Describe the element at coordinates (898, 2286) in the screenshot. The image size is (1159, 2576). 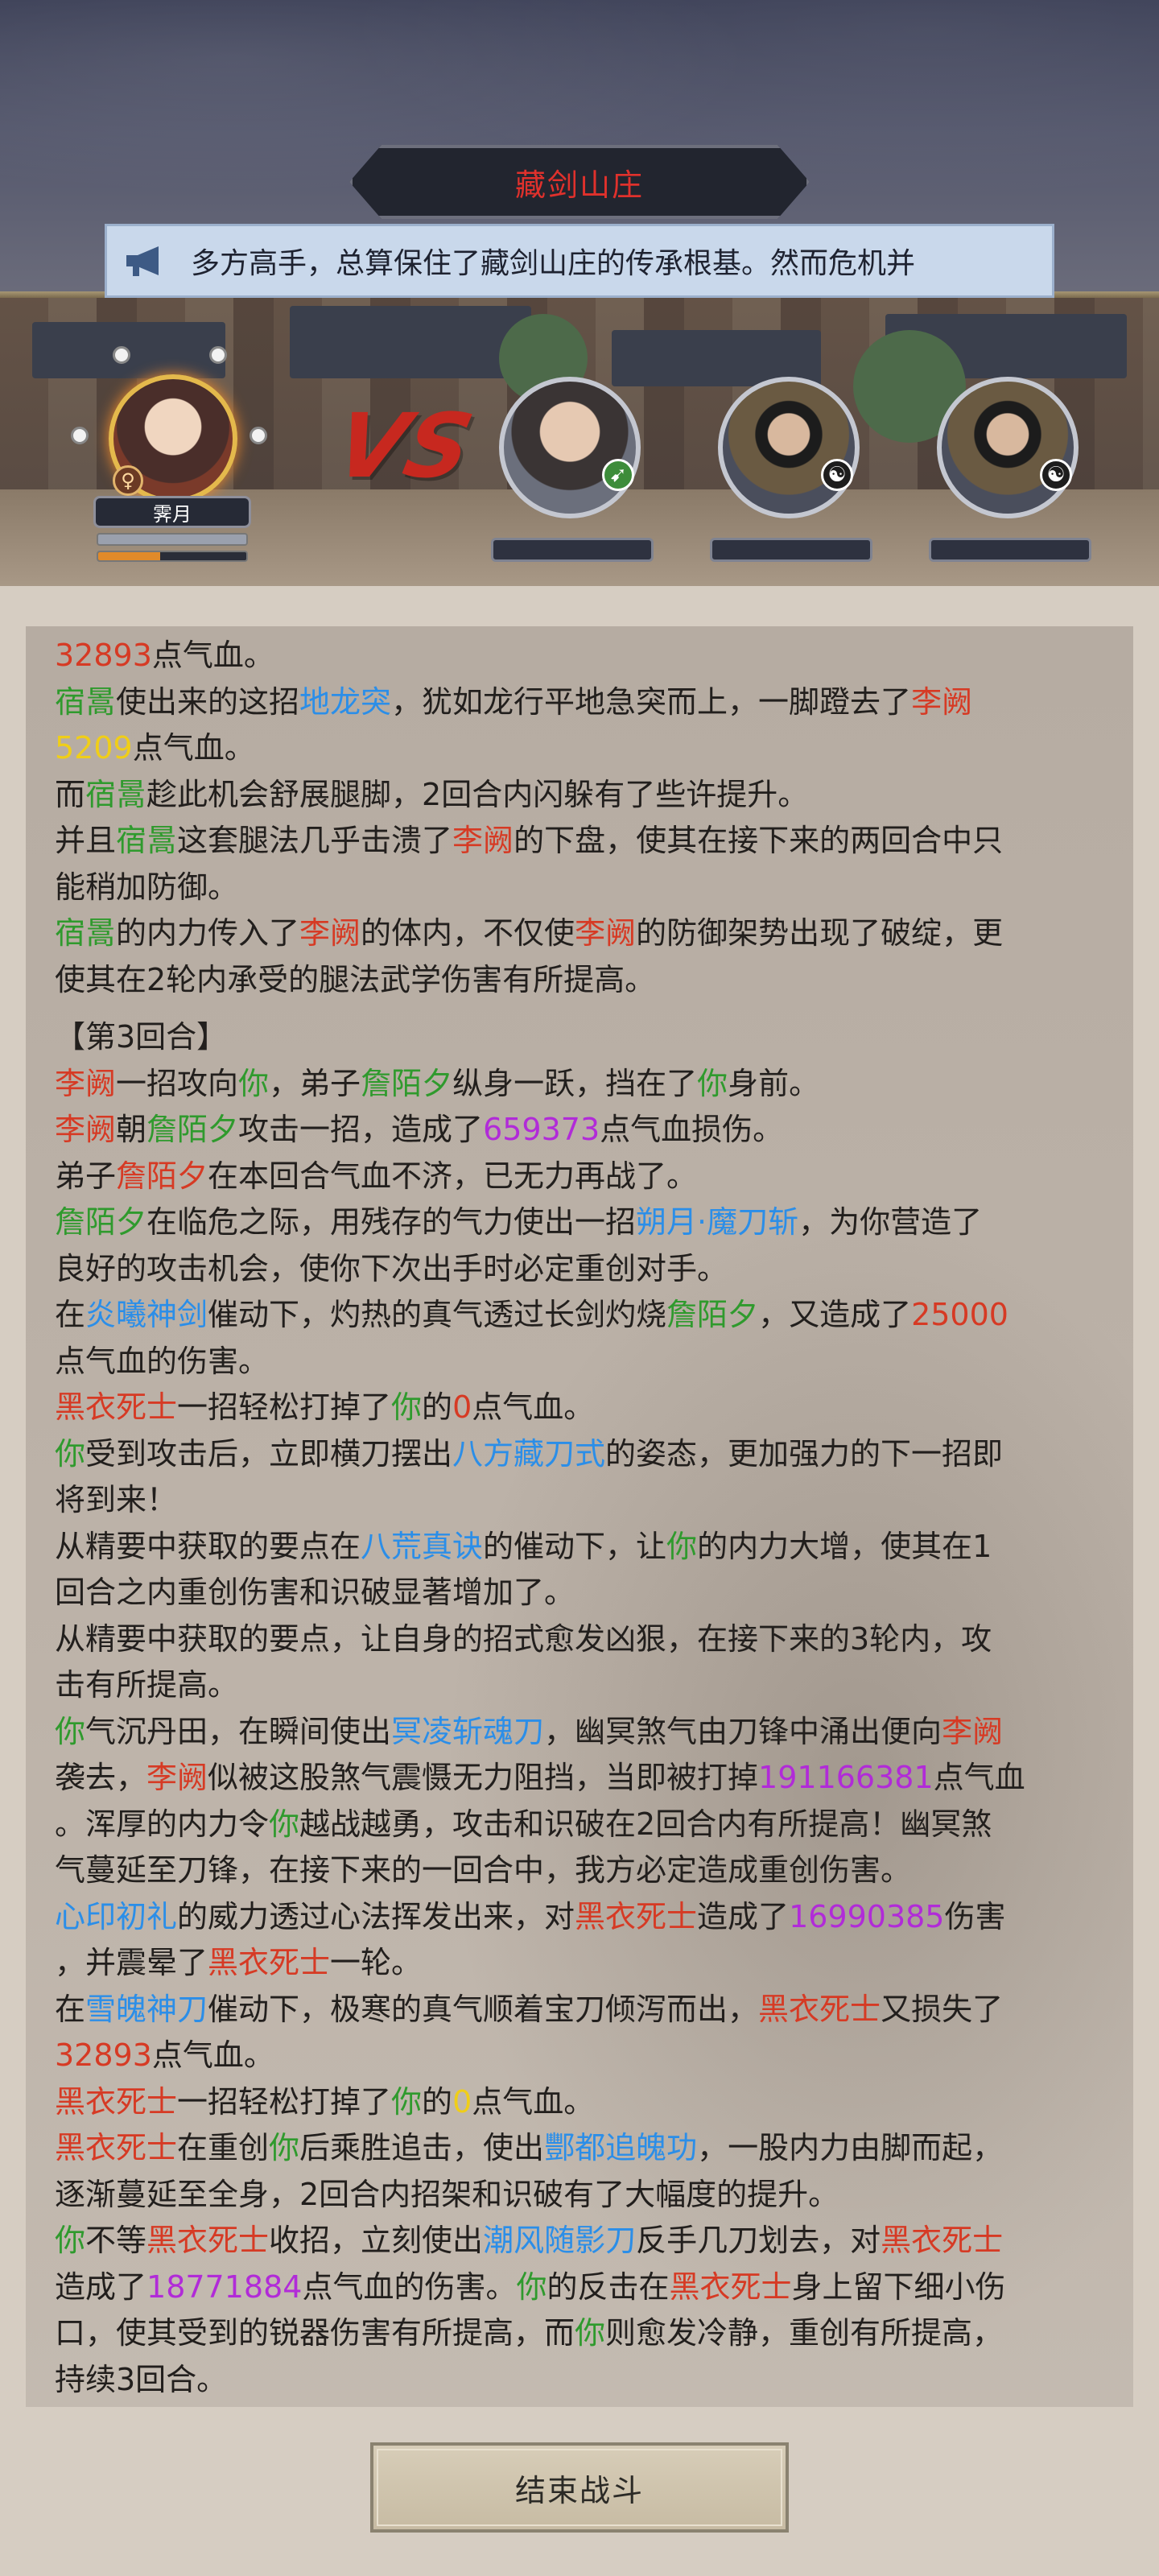
I see `log-text: 身上留下细小伤` at that location.